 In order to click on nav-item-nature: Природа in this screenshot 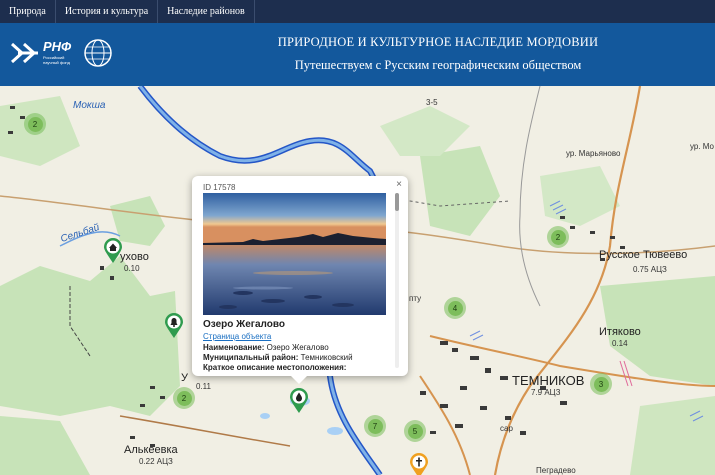, I will do `click(28, 11)`.